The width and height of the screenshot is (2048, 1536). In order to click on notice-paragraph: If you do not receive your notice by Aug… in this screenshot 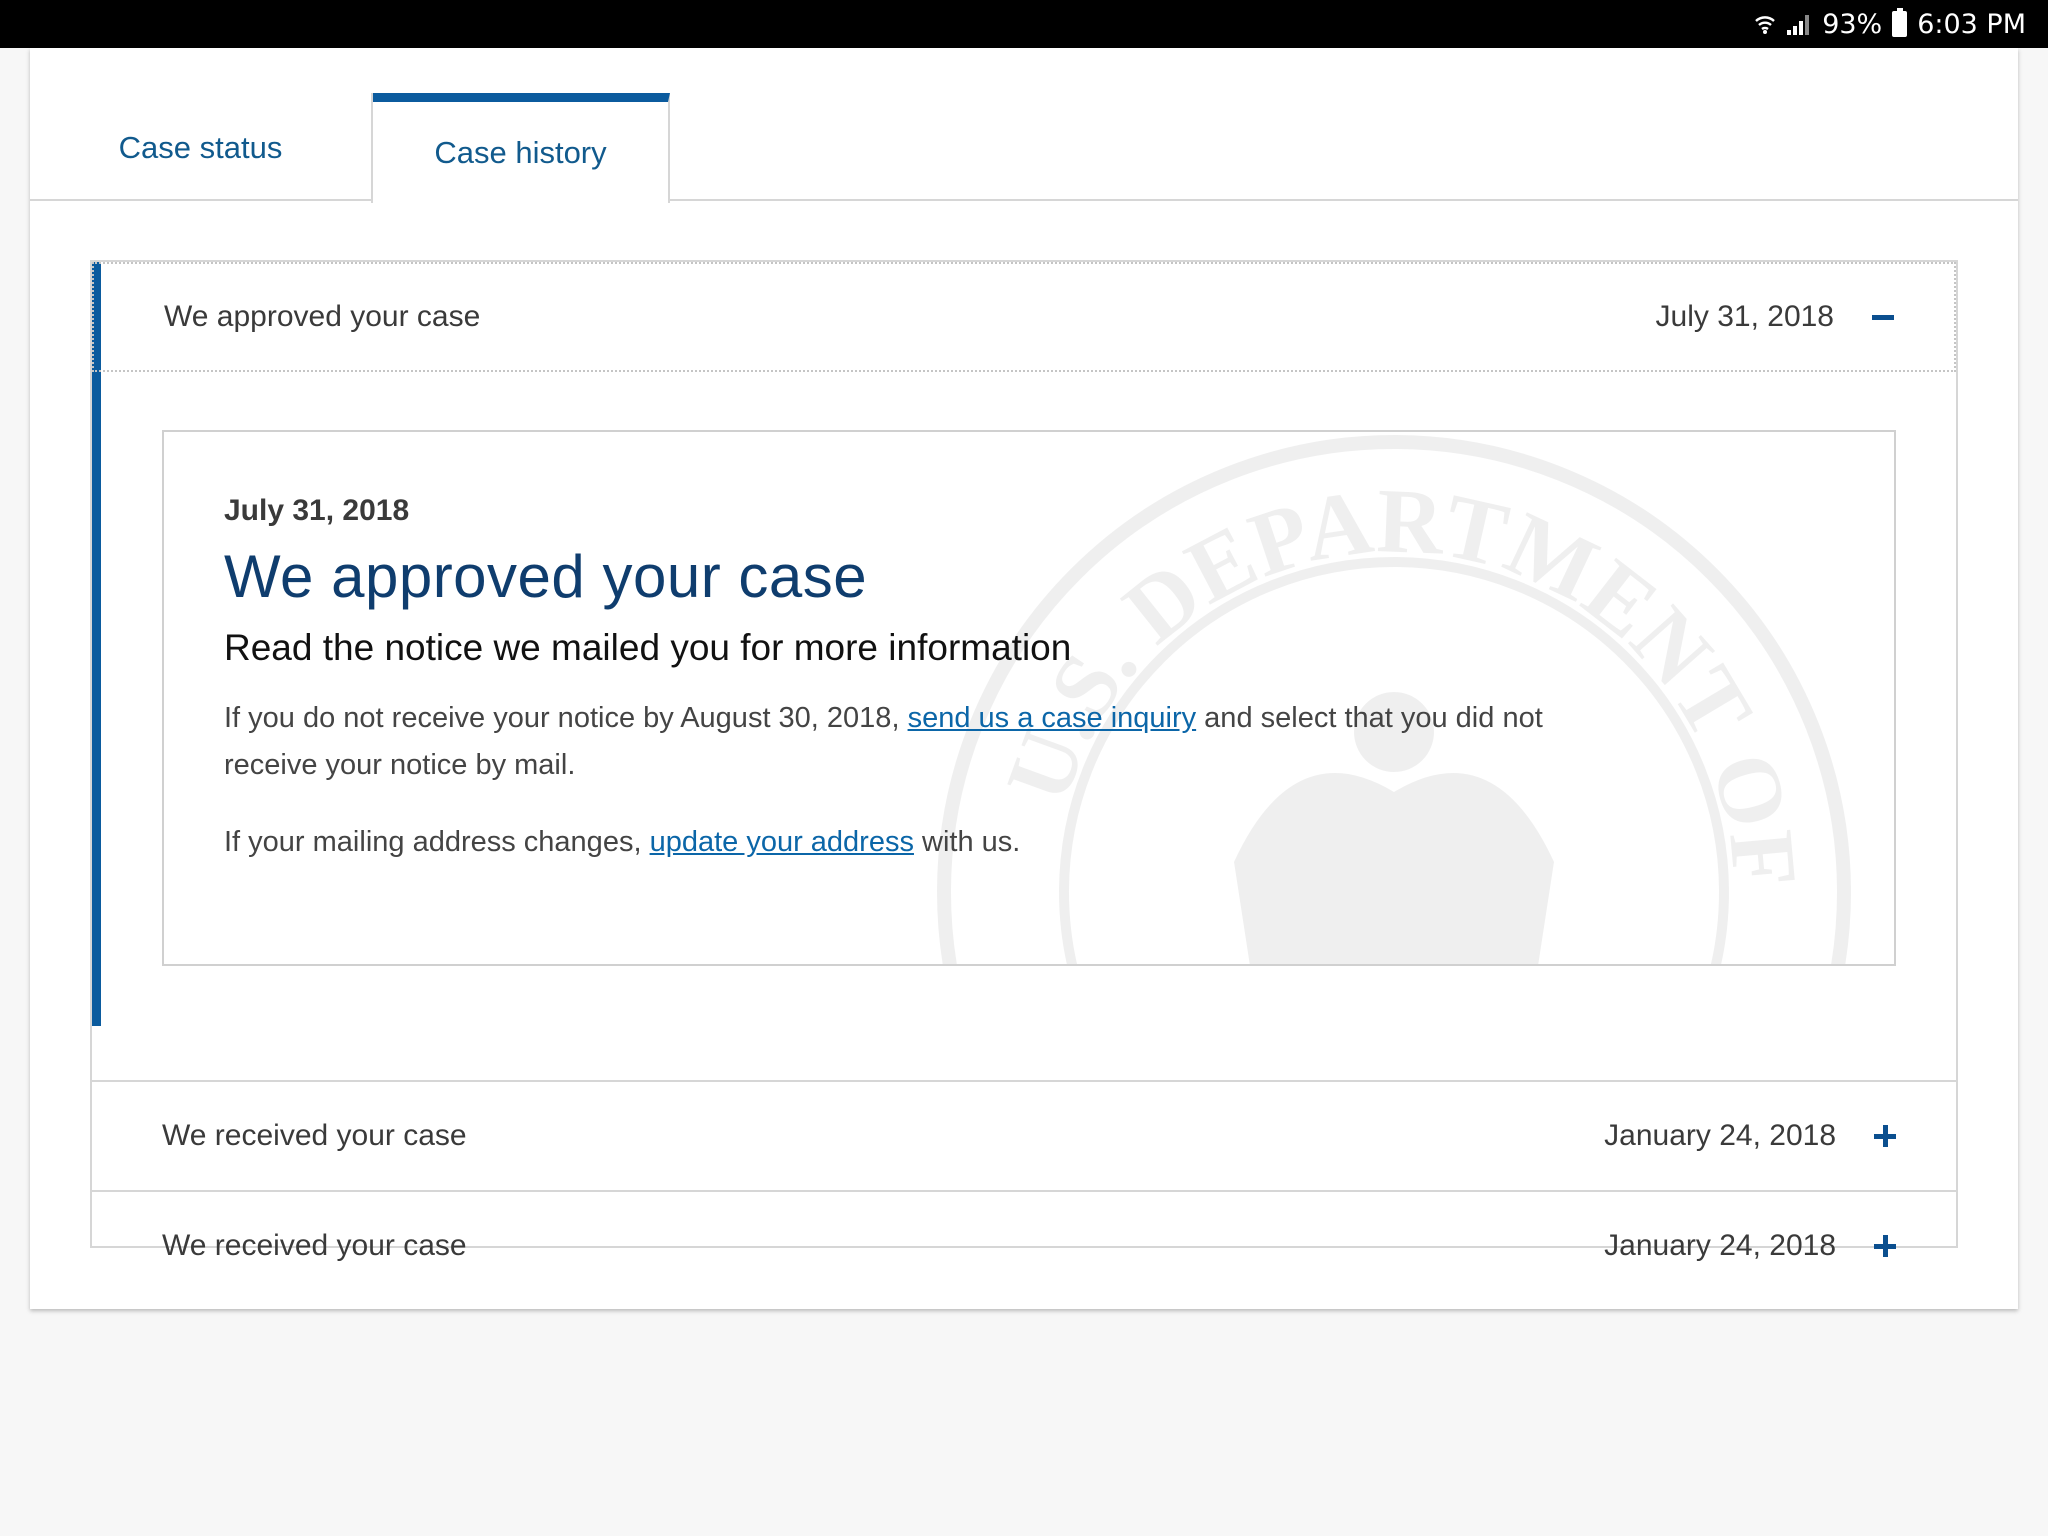, I will do `click(894, 742)`.